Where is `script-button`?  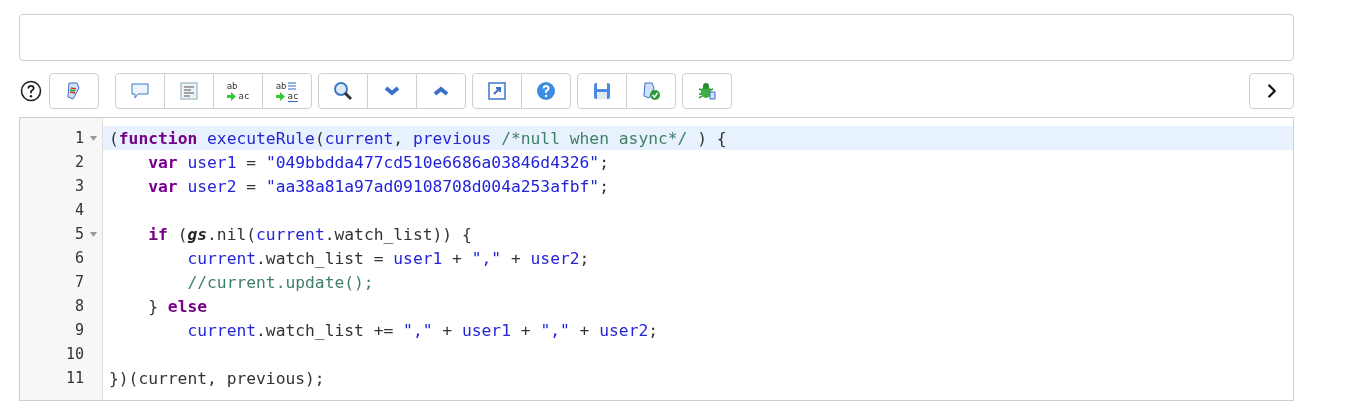
script-button is located at coordinates (74, 91).